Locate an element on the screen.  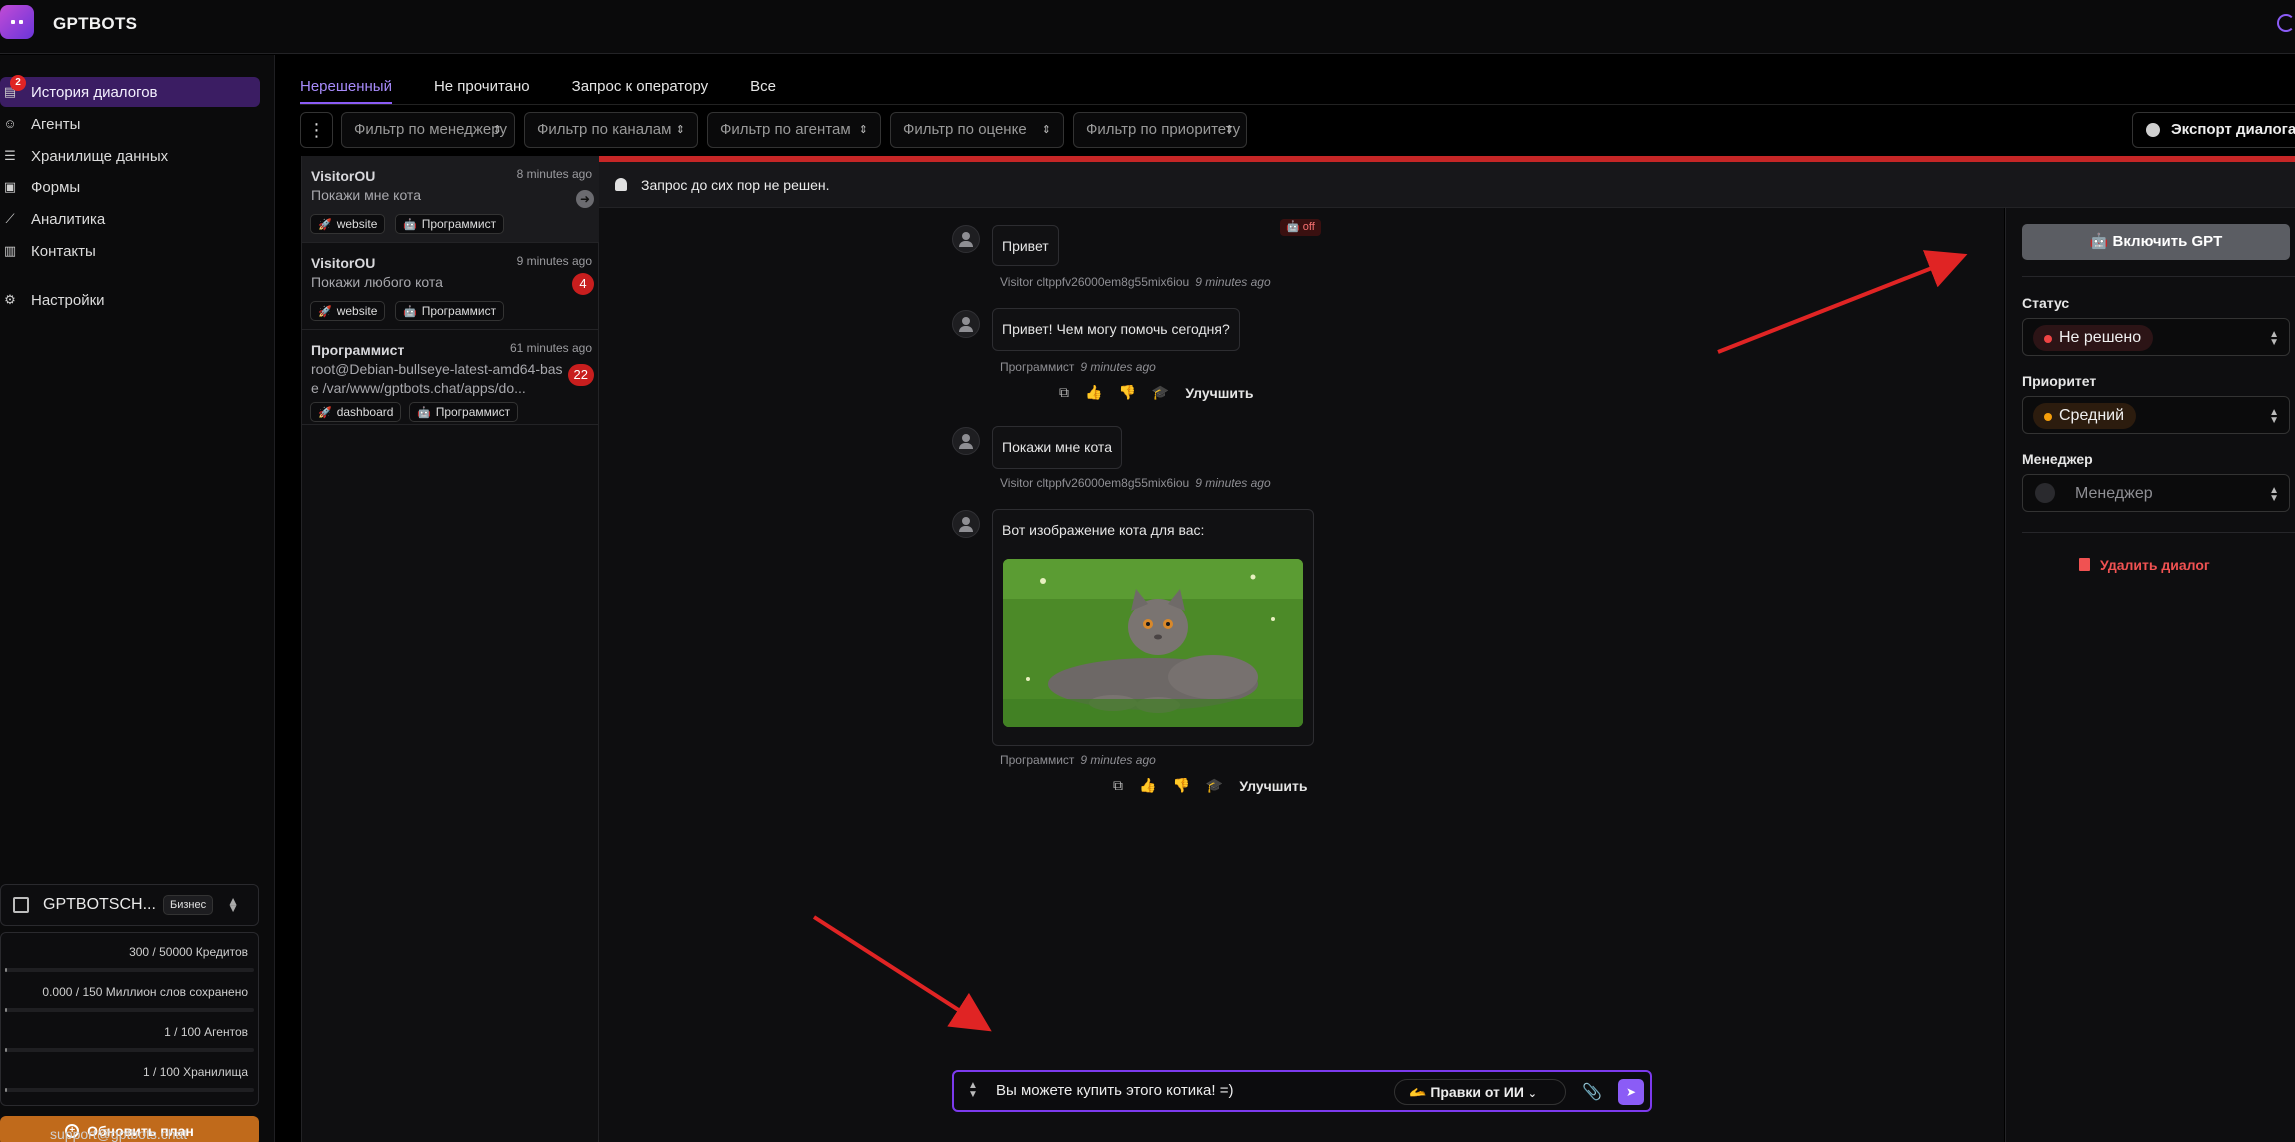
manager-label: Менеджер is located at coordinates (2057, 459).